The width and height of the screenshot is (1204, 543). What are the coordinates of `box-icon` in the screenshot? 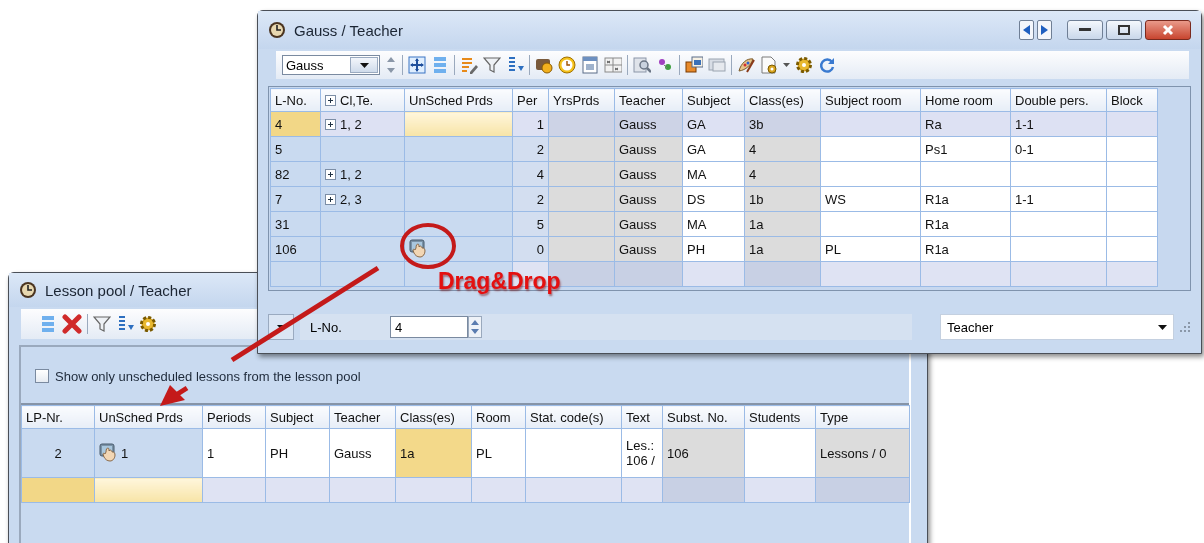 It's located at (544, 65).